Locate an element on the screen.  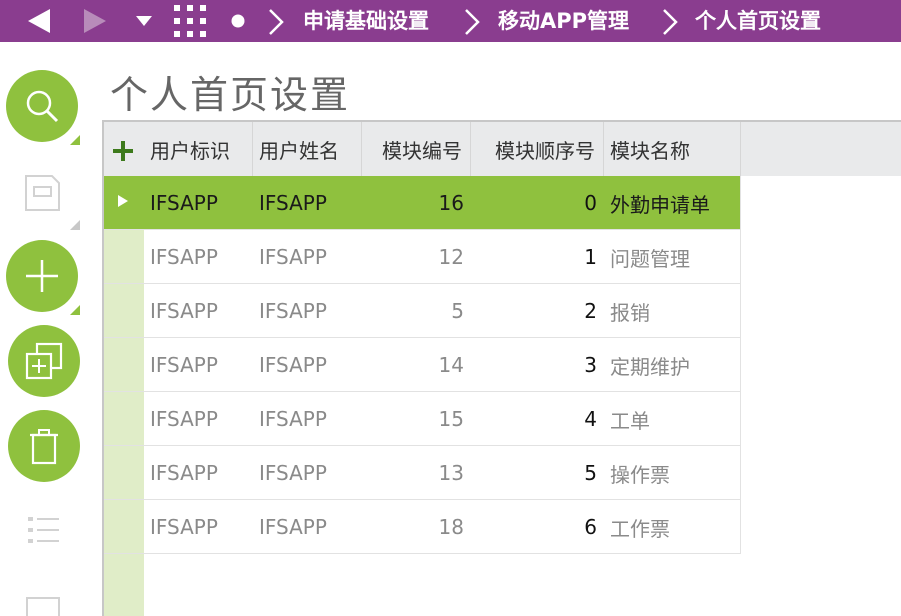
column-header-user-name: 用户姓名 is located at coordinates (307, 149).